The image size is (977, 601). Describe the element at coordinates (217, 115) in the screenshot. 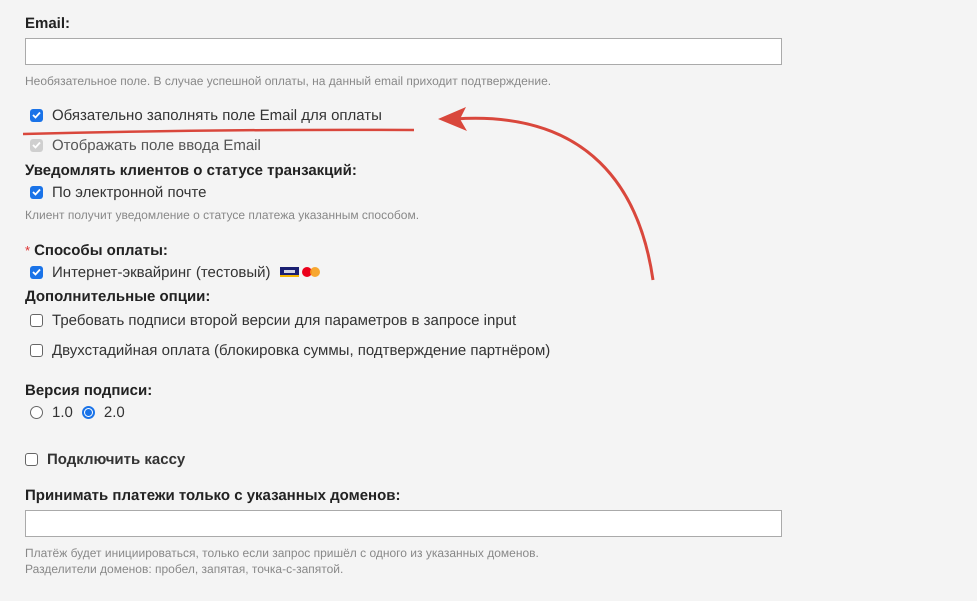

I see `checkbox-label: Обязательно заполнять поле Email для оплаты` at that location.